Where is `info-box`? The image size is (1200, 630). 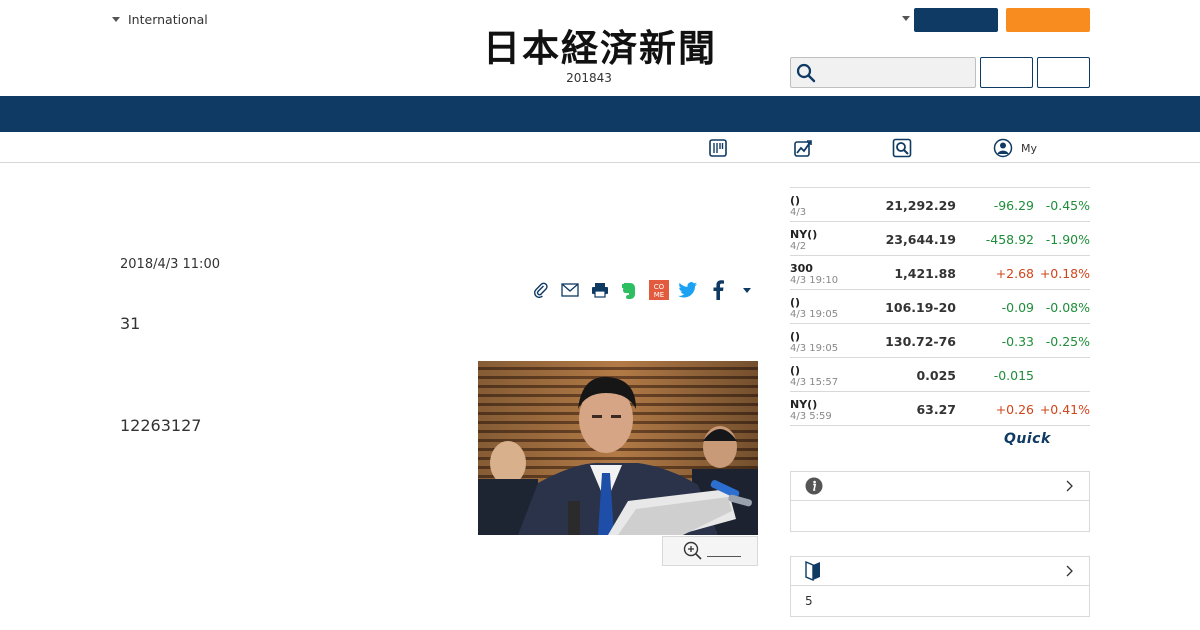
info-box is located at coordinates (940, 501).